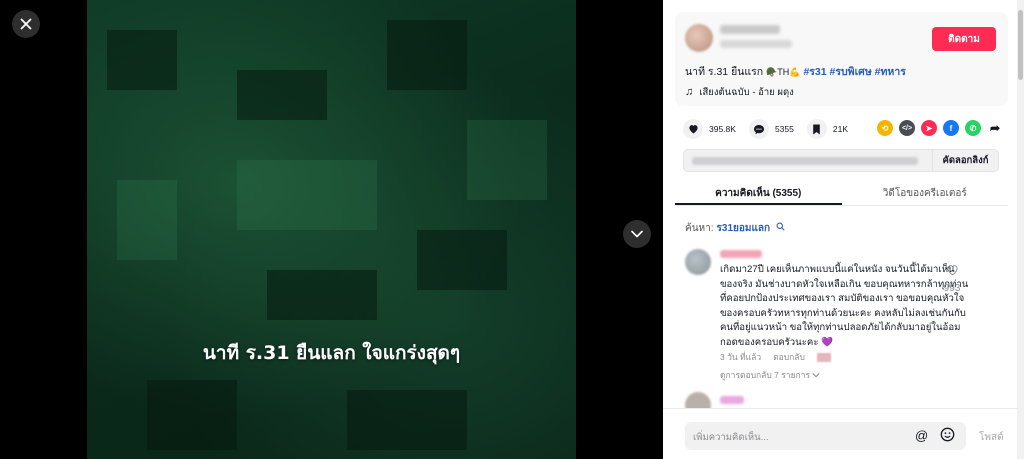  Describe the element at coordinates (952, 278) in the screenshot. I see `comment-like-button: 993` at that location.